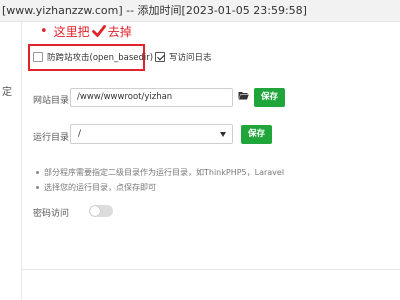 Image resolution: width=400 pixels, height=300 pixels. I want to click on run-dir-save-button: 保存, so click(256, 134).